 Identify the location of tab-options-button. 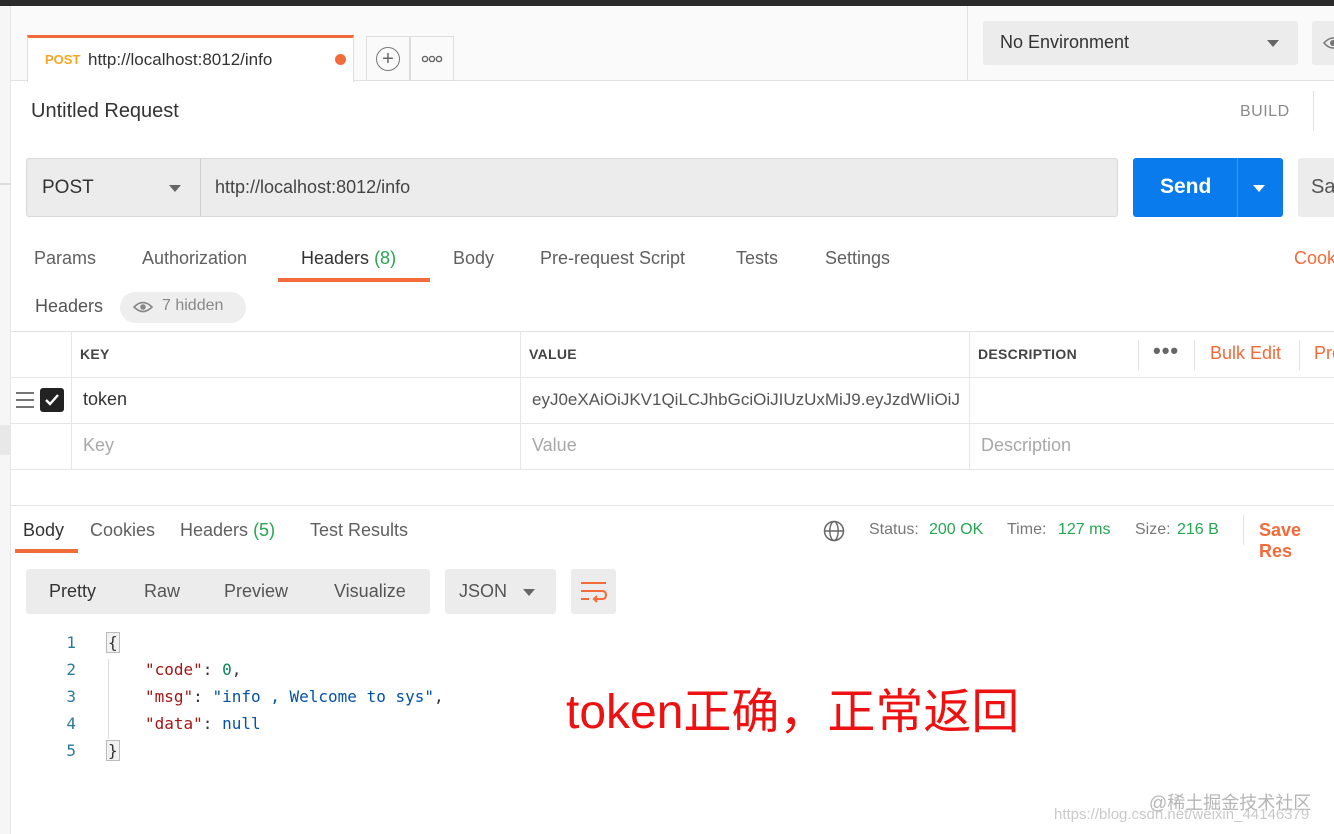
(432, 58).